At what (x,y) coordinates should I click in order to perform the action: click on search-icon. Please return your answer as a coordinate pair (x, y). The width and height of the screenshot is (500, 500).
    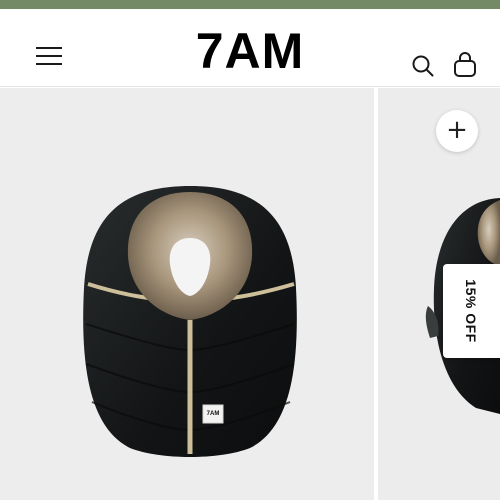
    Looking at the image, I should click on (423, 66).